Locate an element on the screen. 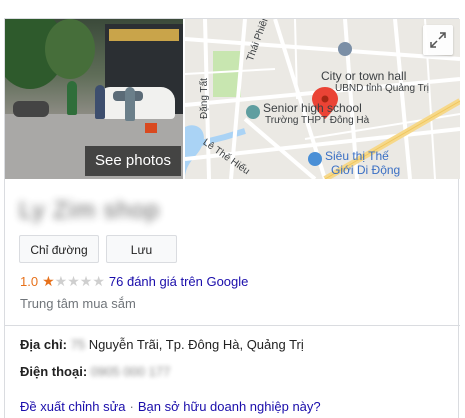  phone-value: 0905 000 177 is located at coordinates (131, 371).